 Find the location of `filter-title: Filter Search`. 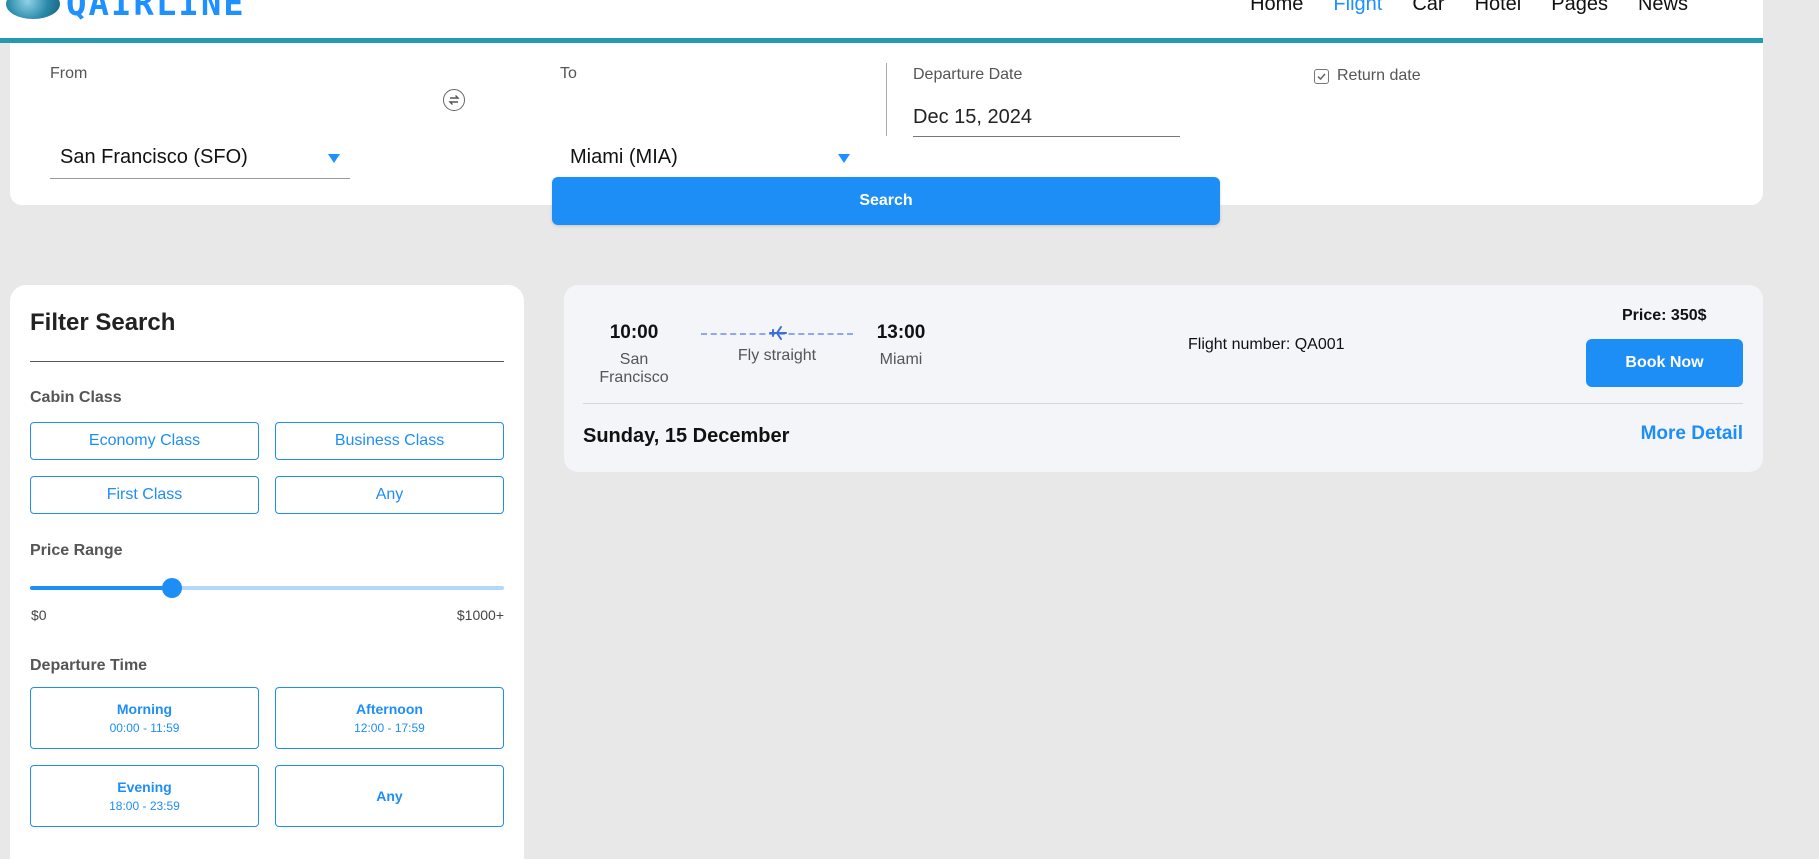

filter-title: Filter Search is located at coordinates (103, 322).